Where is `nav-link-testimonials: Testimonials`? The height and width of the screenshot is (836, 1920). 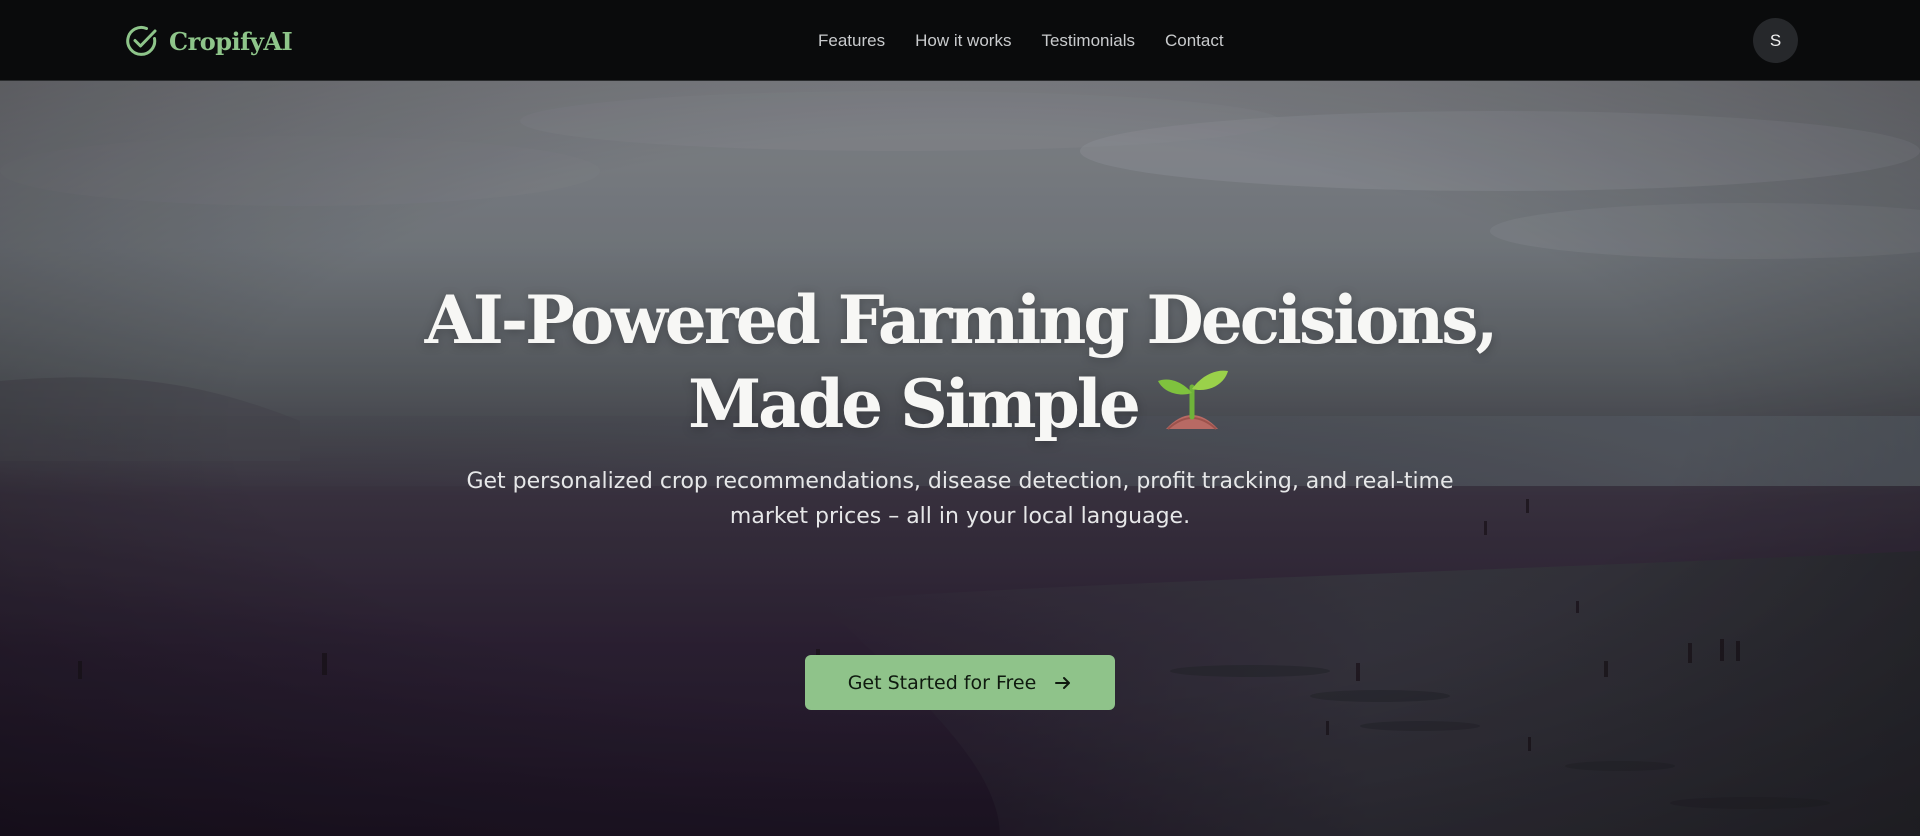
nav-link-testimonials: Testimonials is located at coordinates (1088, 41).